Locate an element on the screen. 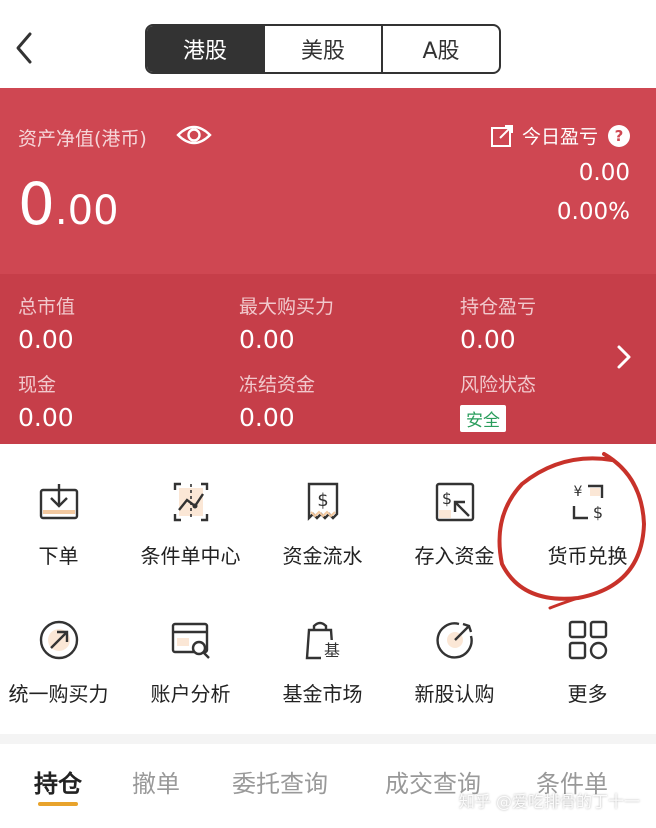 This screenshot has height=828, width=656. function-fund-market: 基 基金市场 is located at coordinates (322, 678).